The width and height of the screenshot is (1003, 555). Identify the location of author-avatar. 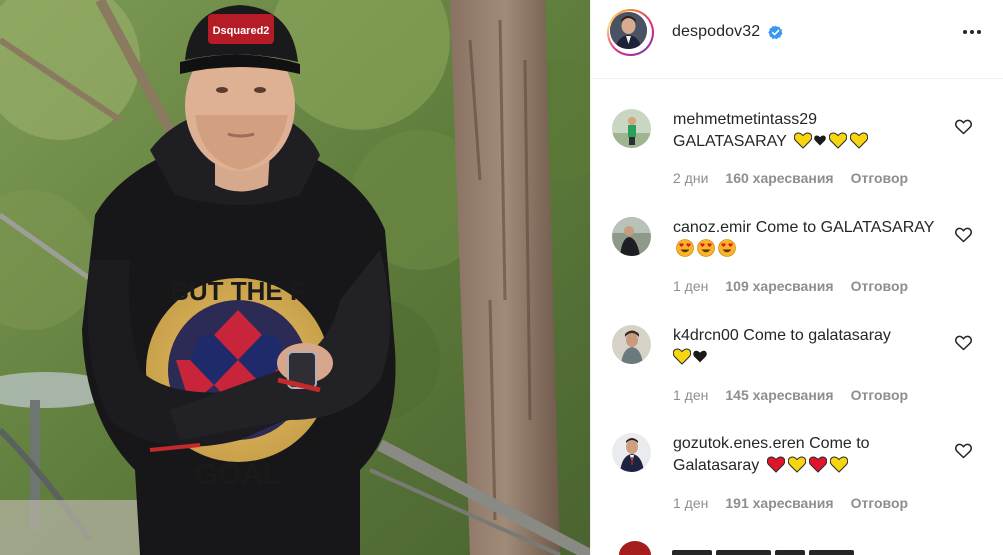
(630, 32).